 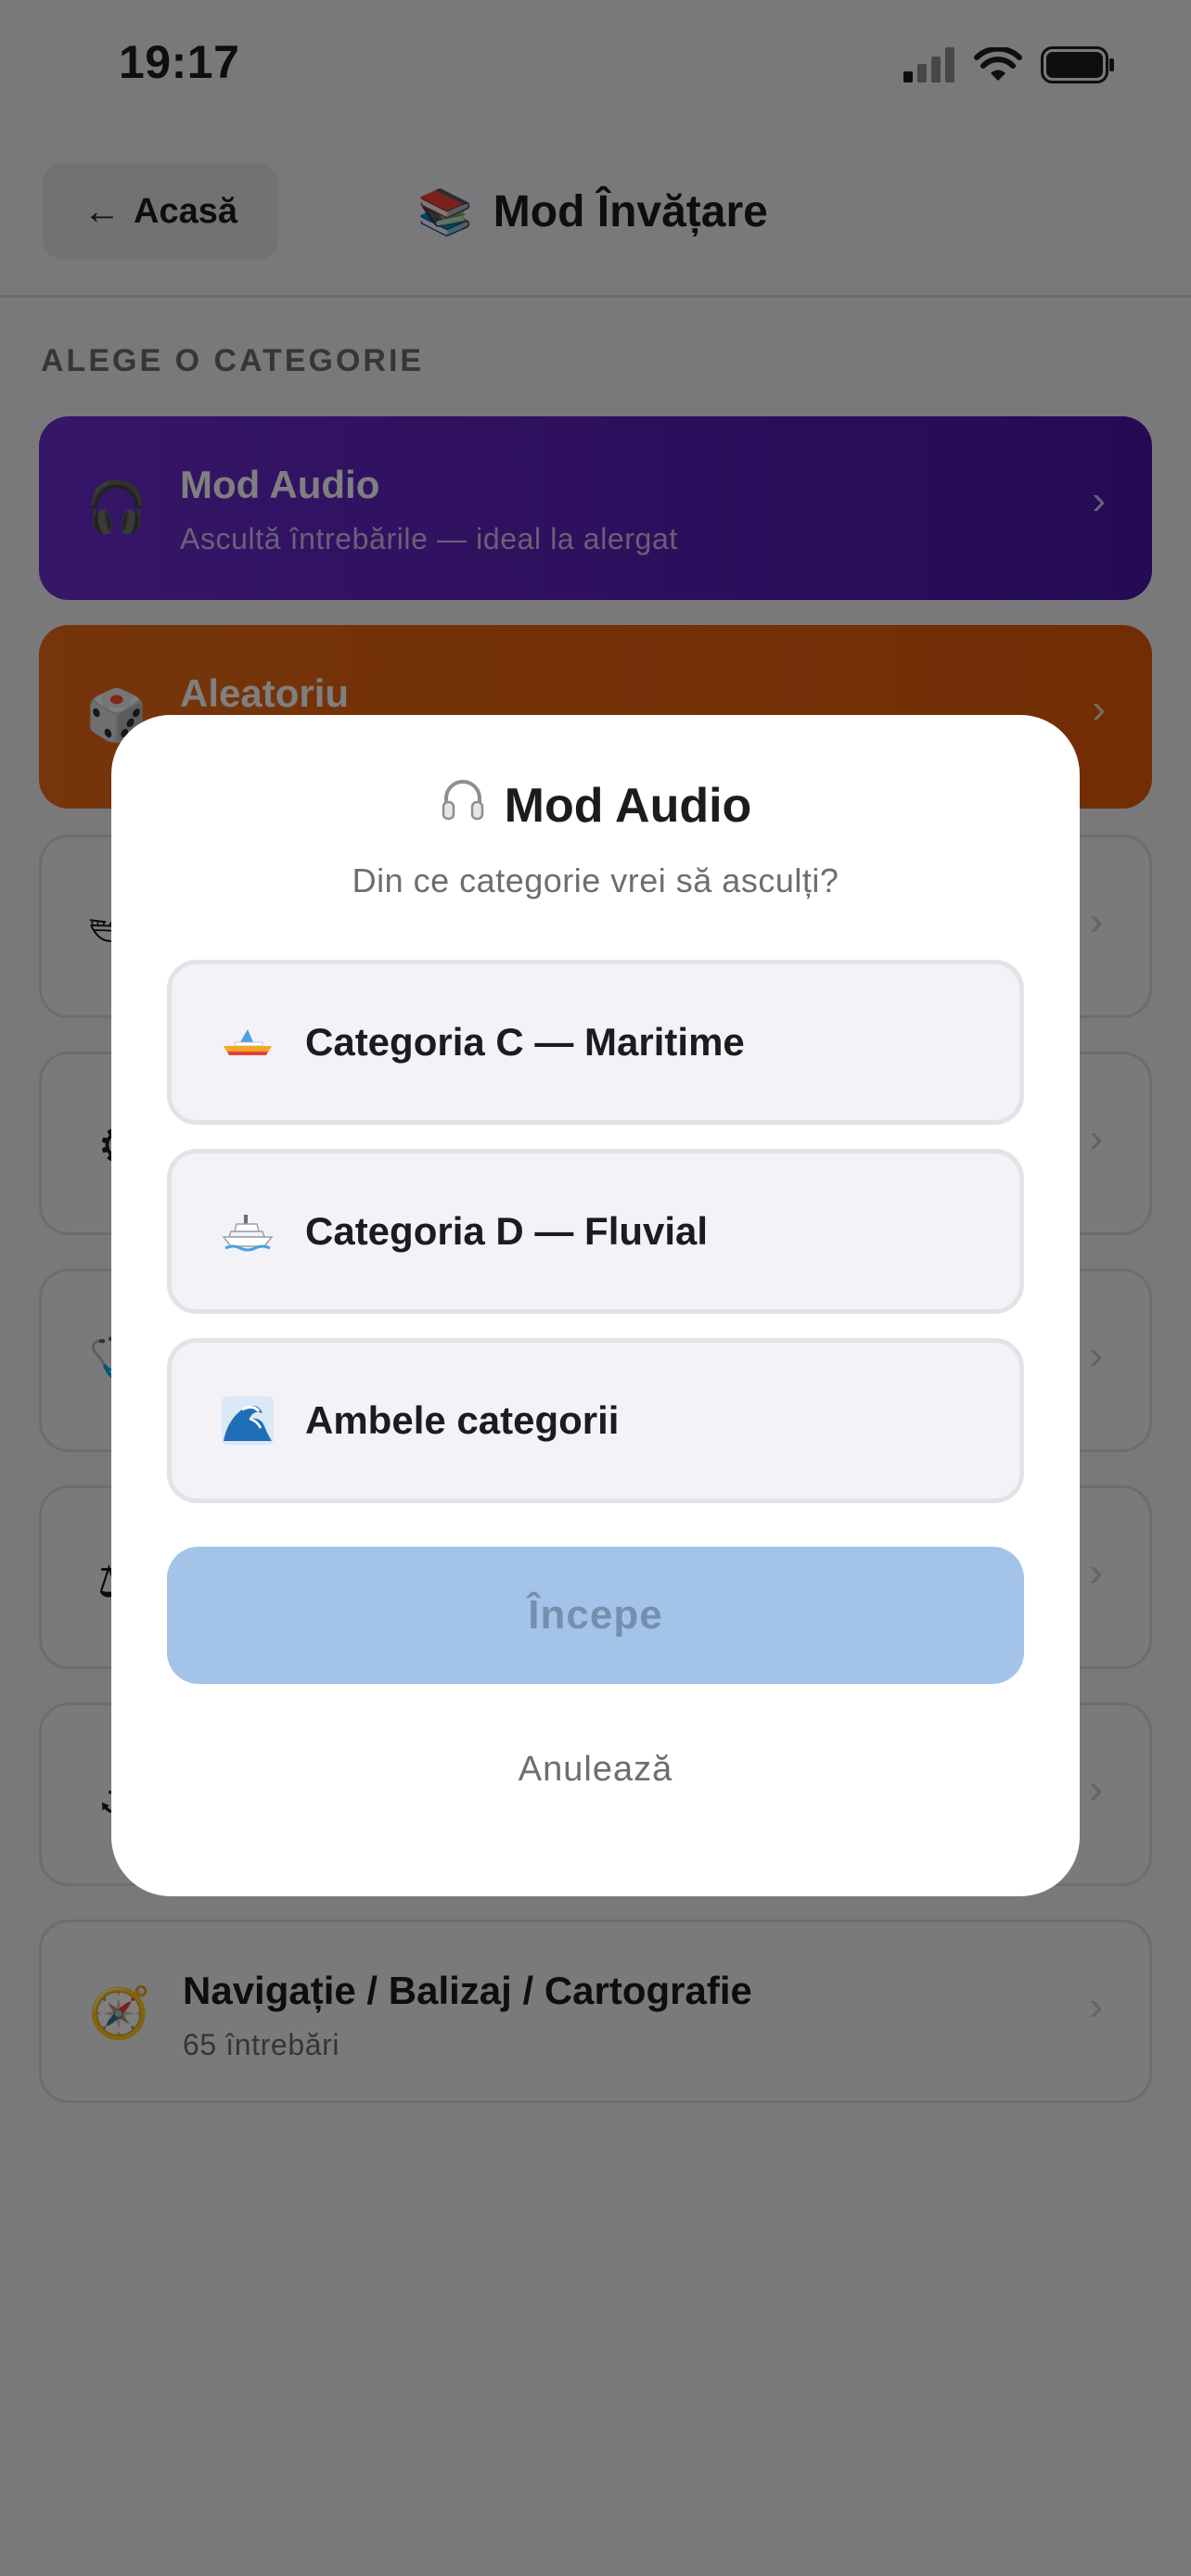 What do you see at coordinates (463, 806) in the screenshot?
I see `headphones-icon` at bounding box center [463, 806].